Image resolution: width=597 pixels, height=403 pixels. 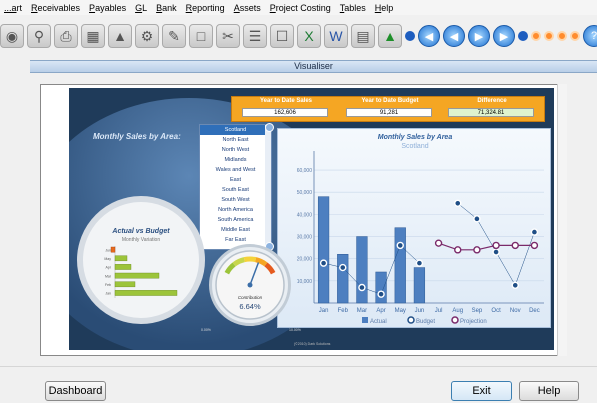 What do you see at coordinates (228, 36) in the screenshot?
I see `cut-icon: ✂` at bounding box center [228, 36].